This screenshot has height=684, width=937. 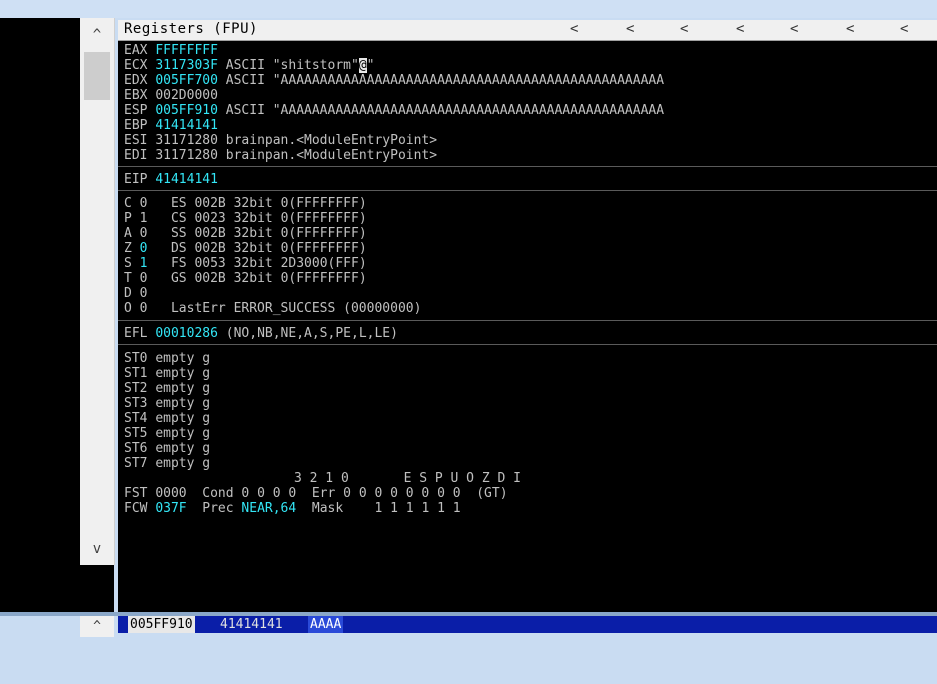 I want to click on flag-row: O 0 LastErr ERROR_SUCCESS (00000000), so click(x=272, y=308).